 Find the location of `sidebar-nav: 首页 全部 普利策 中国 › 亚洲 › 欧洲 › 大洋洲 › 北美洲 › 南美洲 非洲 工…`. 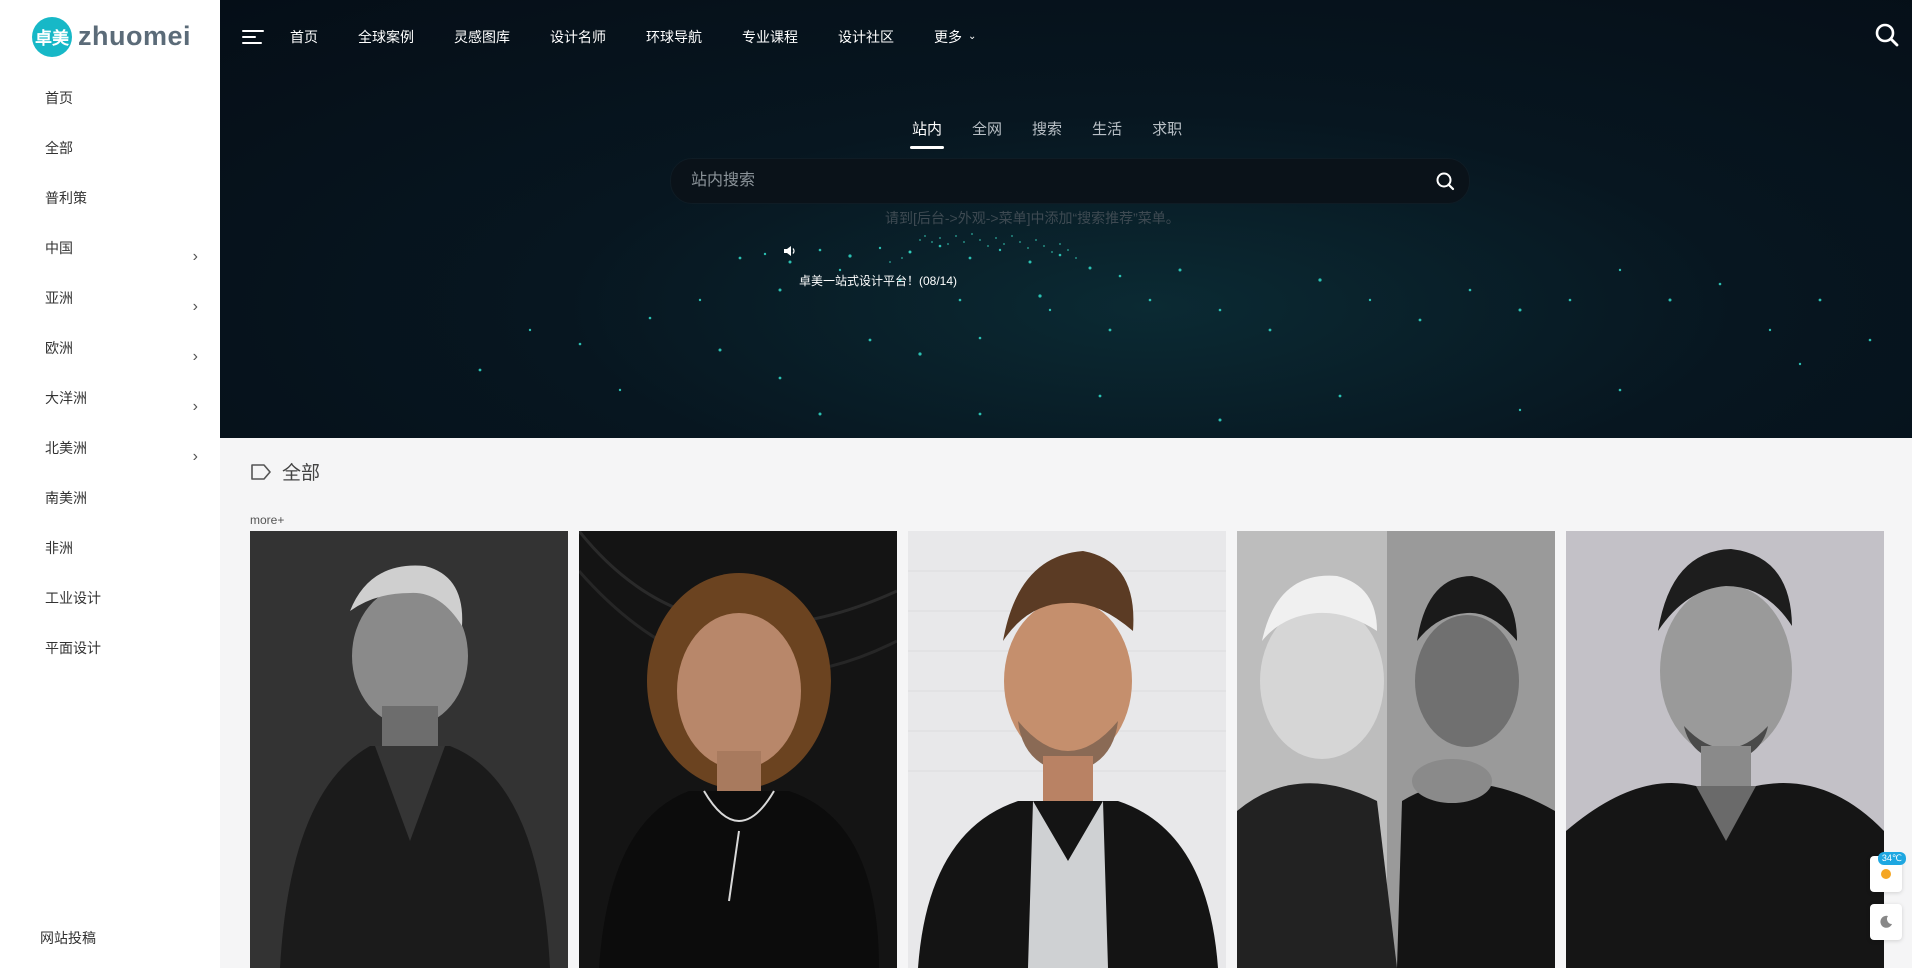

sidebar-nav: 首页 全部 普利策 中国 › 亚洲 › 欧洲 › 大洋洲 › 北美洲 › 南美洲 非洲 工… is located at coordinates (110, 373).